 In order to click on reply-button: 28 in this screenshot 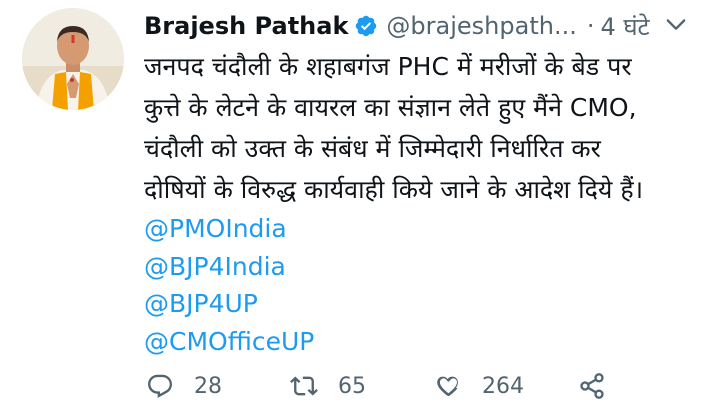, I will do `click(218, 386)`.